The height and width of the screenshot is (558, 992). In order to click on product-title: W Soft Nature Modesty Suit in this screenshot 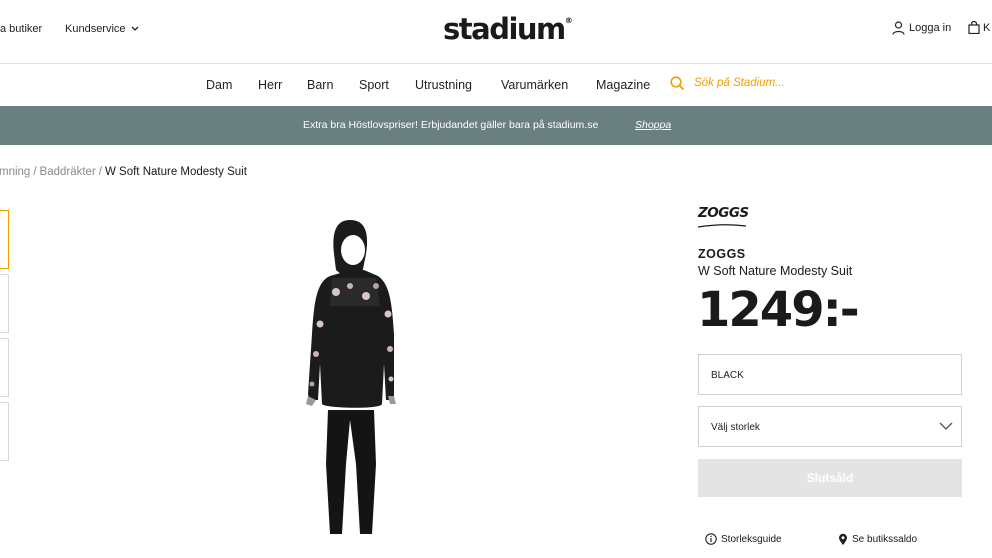, I will do `click(775, 271)`.